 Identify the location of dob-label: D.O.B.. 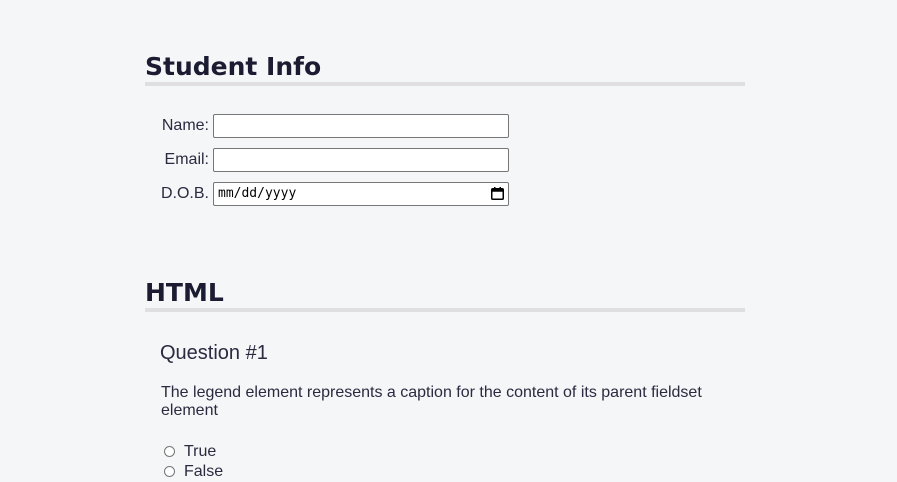
(184, 193).